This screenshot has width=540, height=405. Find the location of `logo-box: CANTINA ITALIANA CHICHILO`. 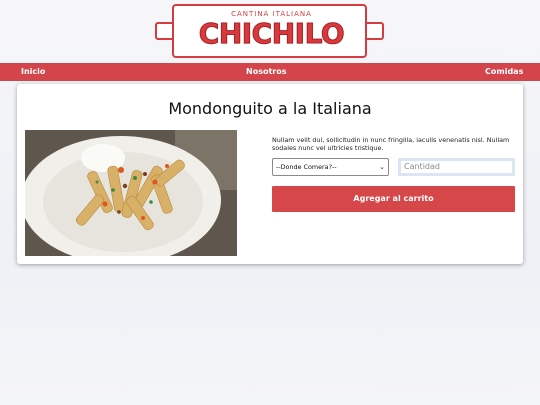

logo-box: CANTINA ITALIANA CHICHILO is located at coordinates (269, 31).